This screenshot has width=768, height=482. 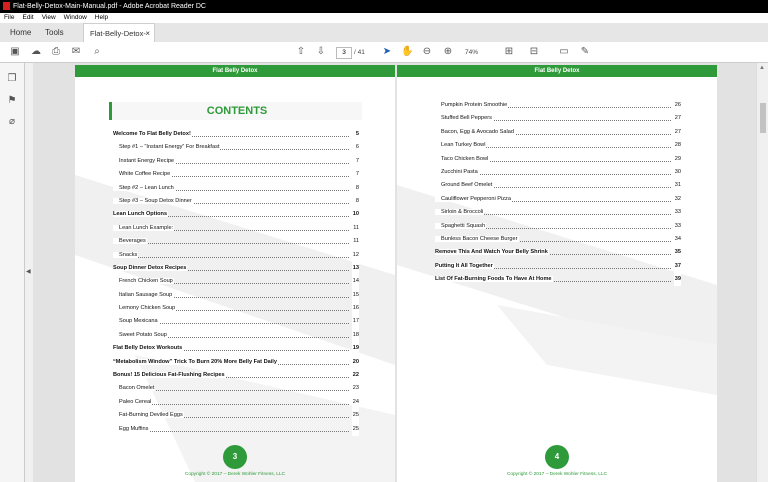 I want to click on toc-entry: Step #2 – Lean Lunch 8, so click(x=236, y=188).